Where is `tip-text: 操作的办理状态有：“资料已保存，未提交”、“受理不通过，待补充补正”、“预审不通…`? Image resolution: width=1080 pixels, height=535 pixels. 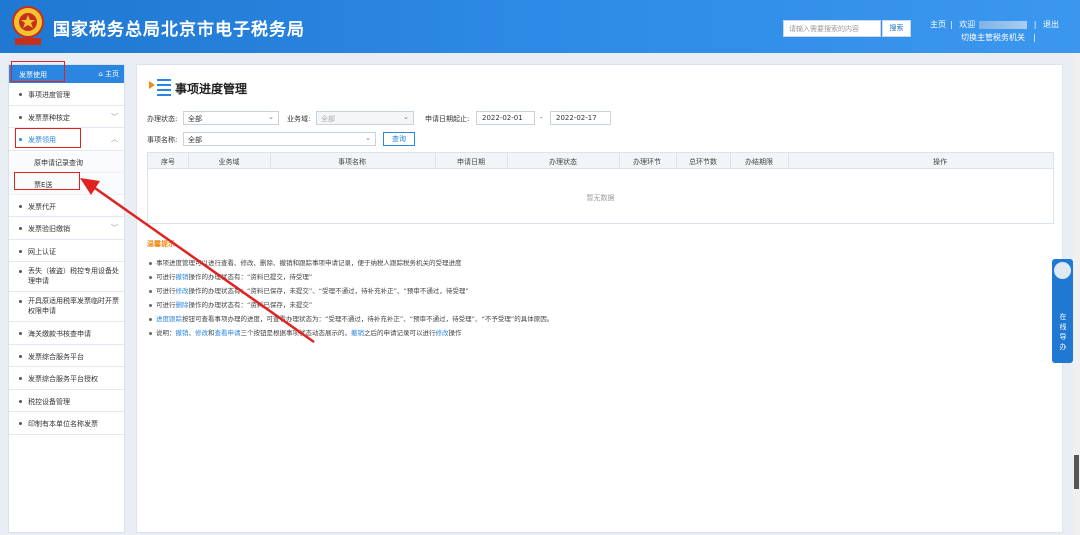
tip-text: 操作的办理状态有：“资料已保存，未提交”、“受理不通过，待补充补正”、“预审不通… is located at coordinates (328, 291).